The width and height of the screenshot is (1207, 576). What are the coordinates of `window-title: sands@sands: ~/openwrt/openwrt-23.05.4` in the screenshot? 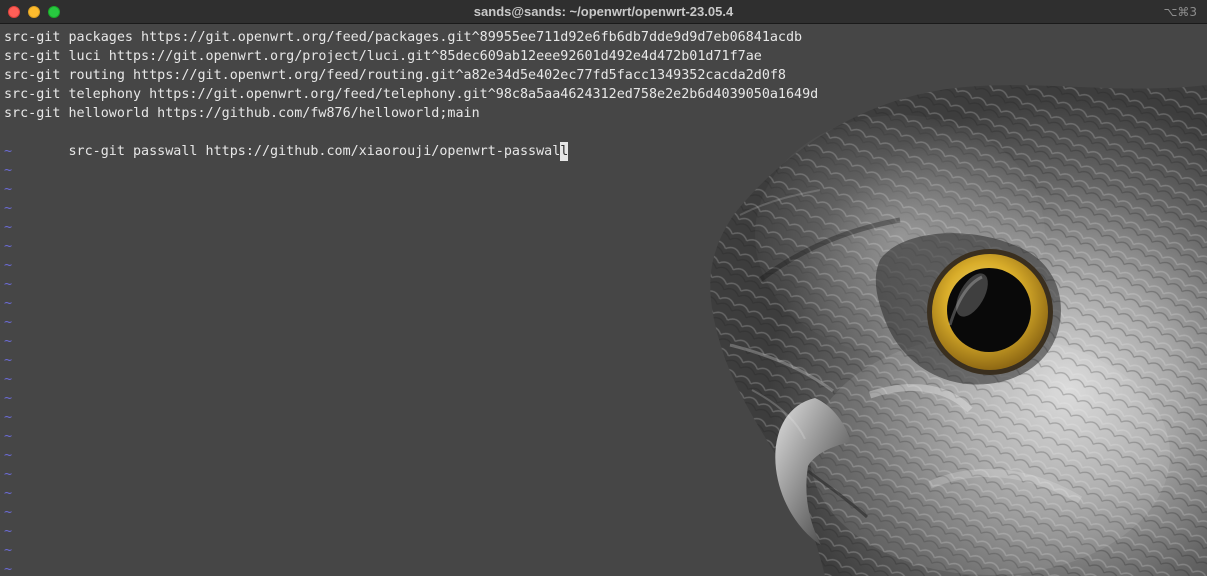 It's located at (603, 11).